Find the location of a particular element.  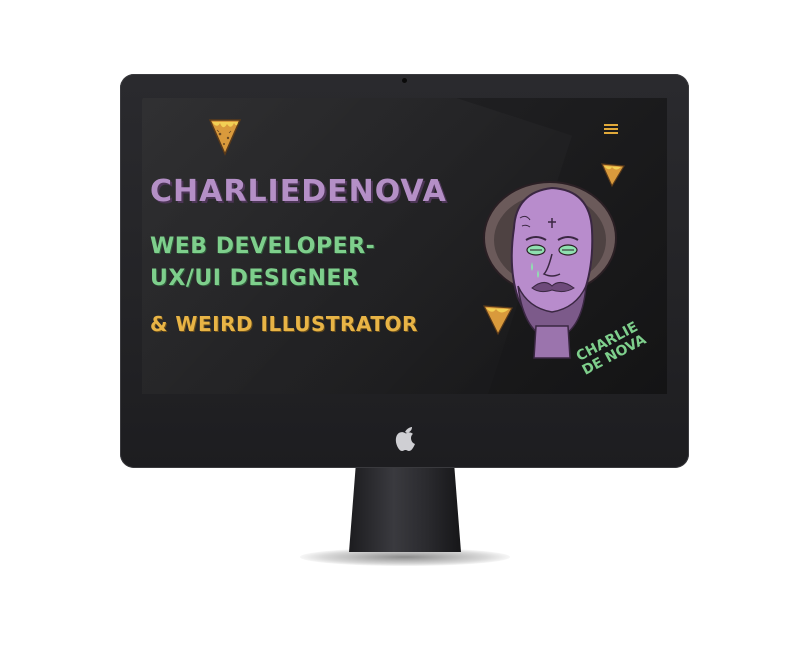

hamburger-menu-icon is located at coordinates (611, 130).